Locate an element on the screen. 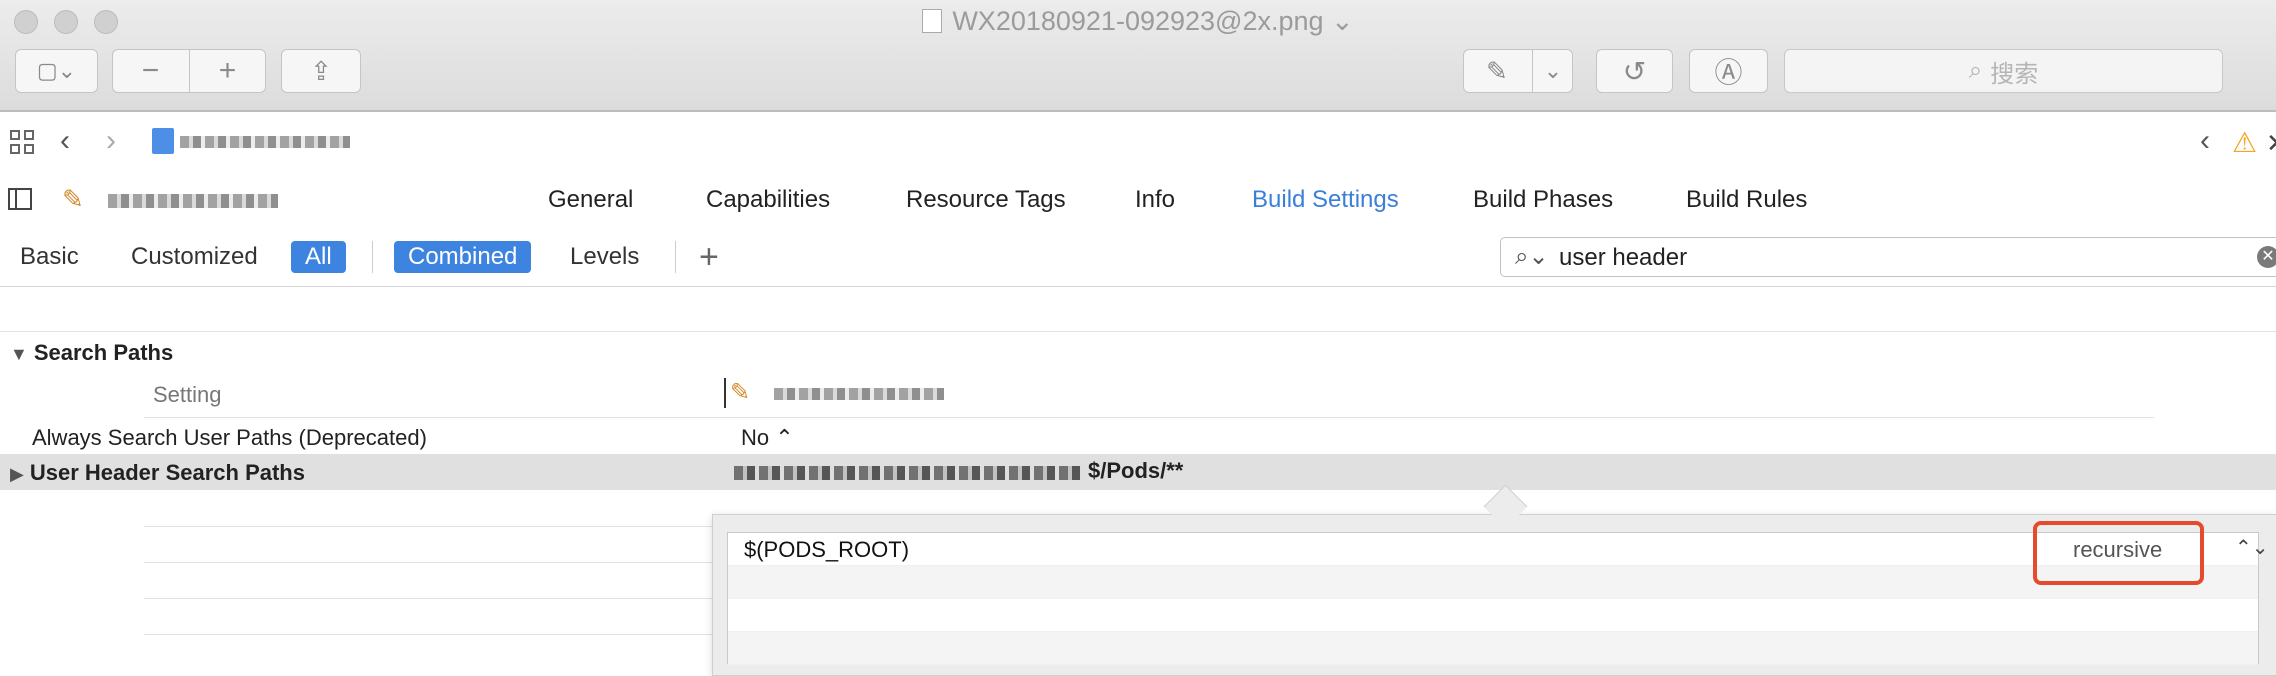  sidebar-toggle-icon is located at coordinates (20, 199).